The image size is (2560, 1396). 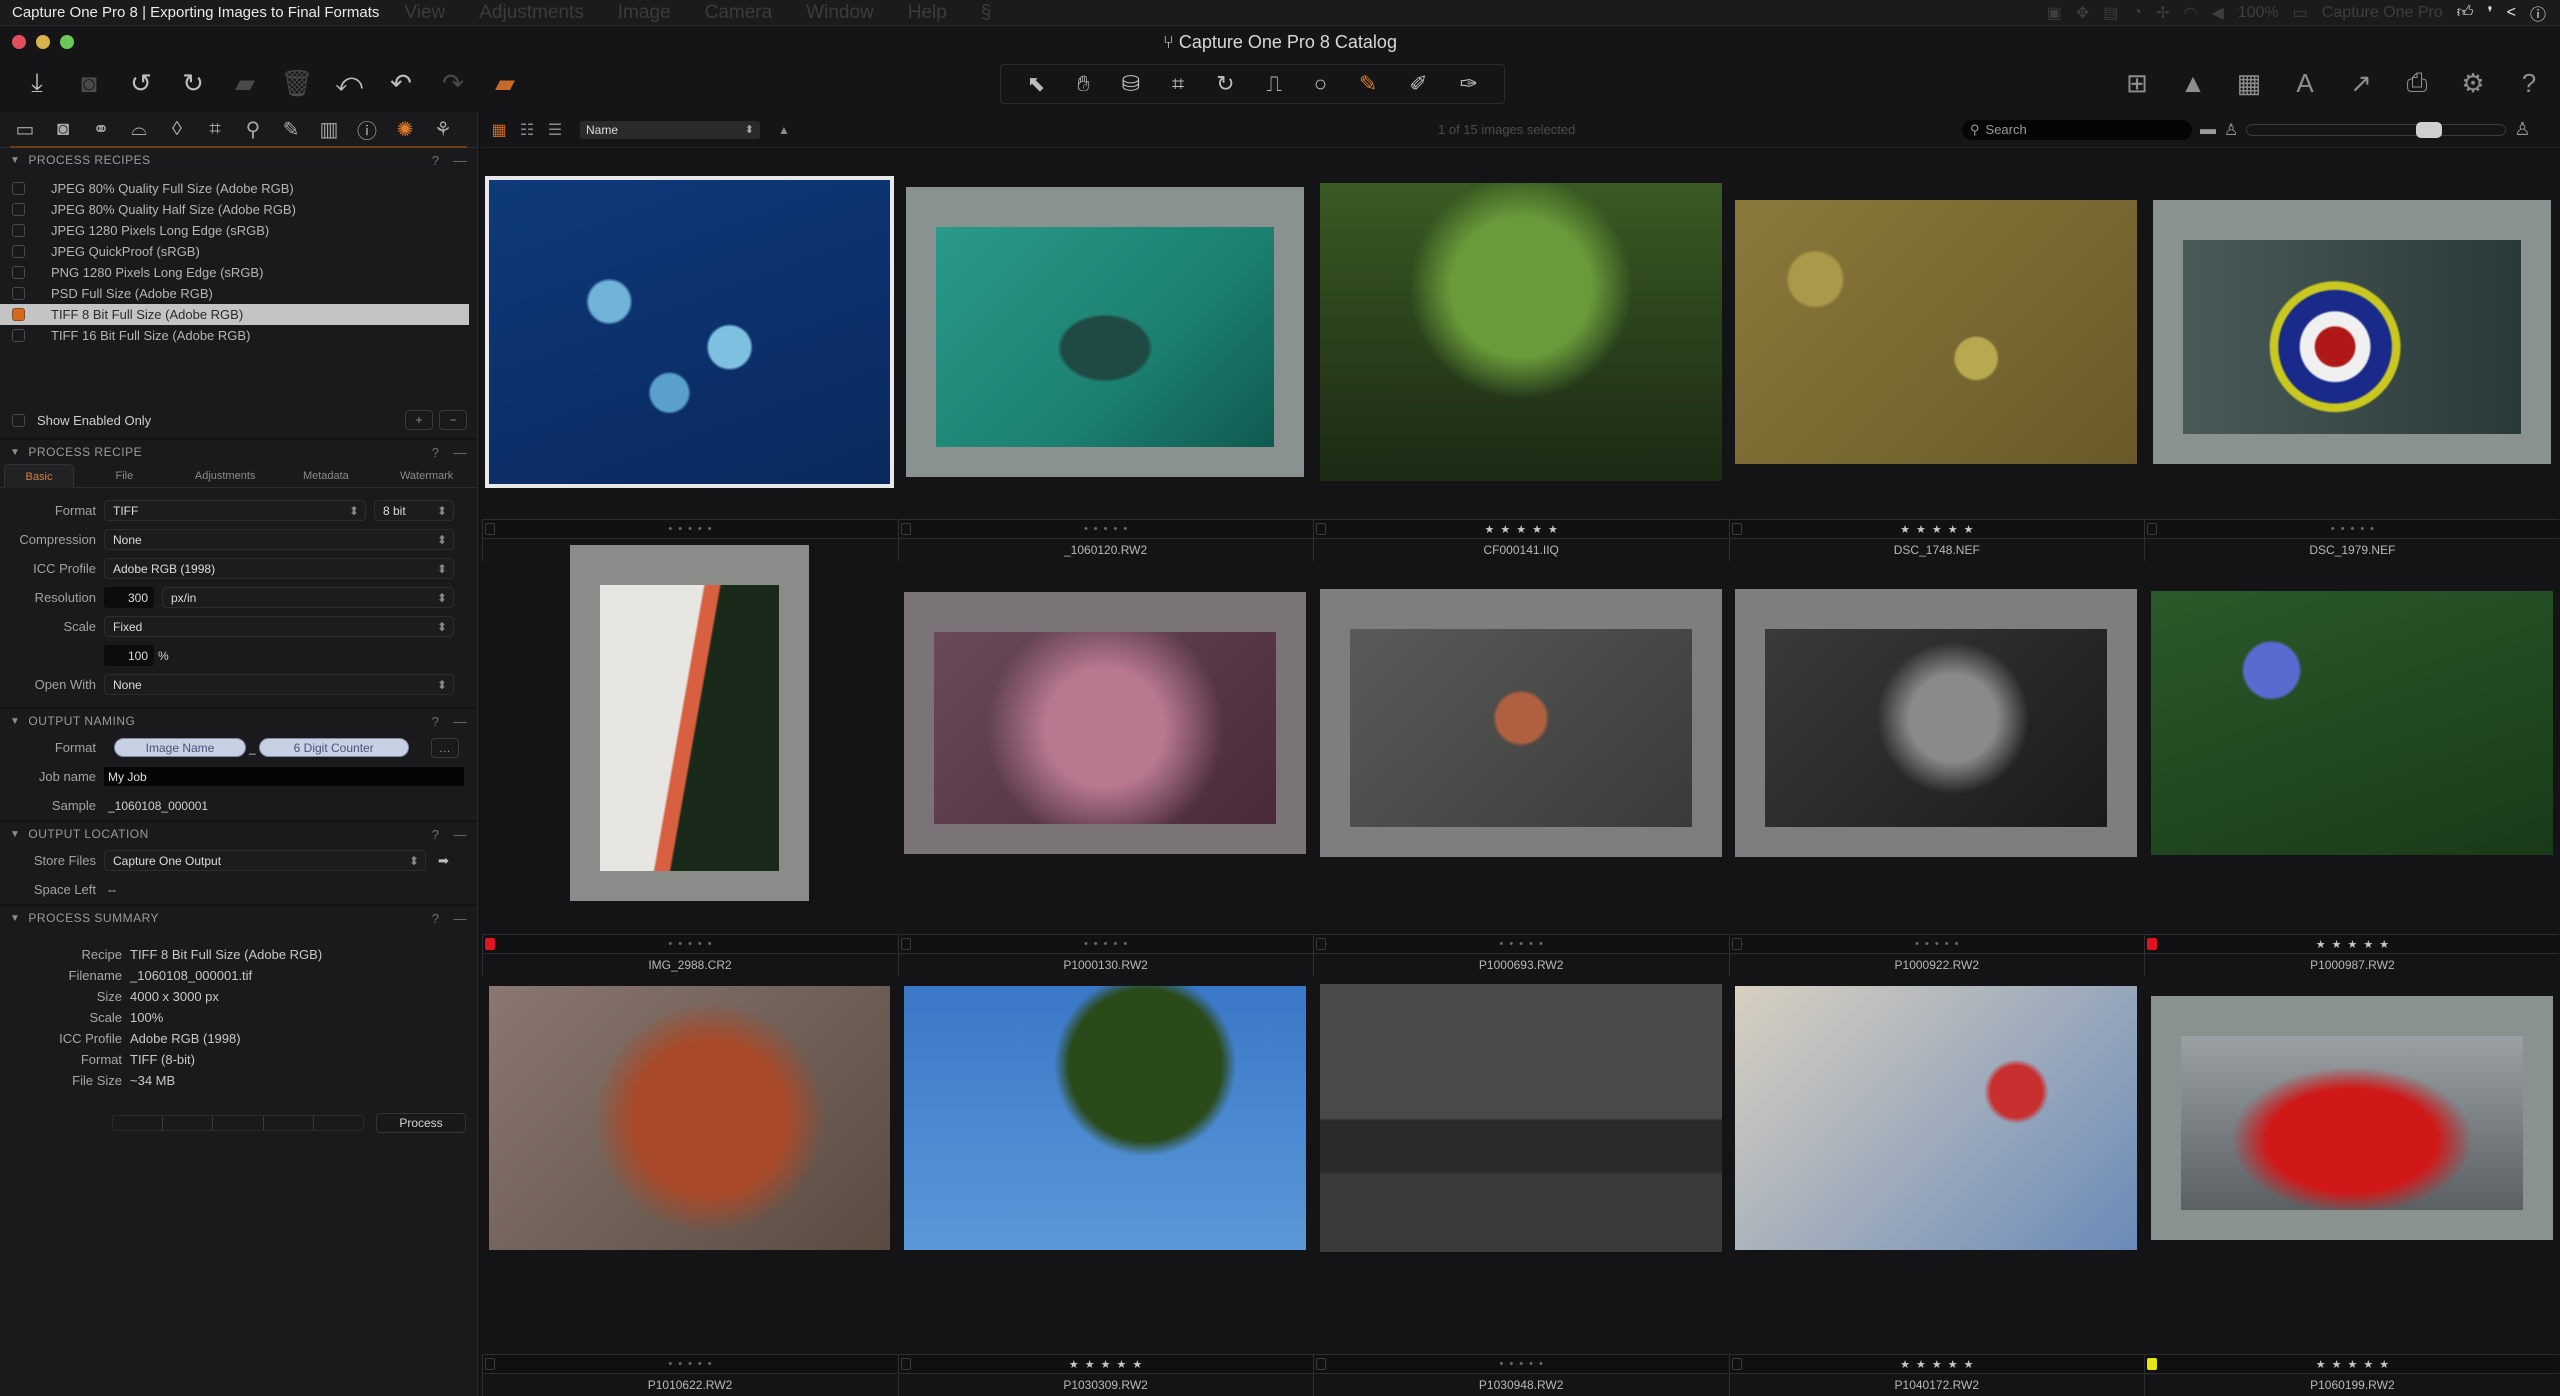 What do you see at coordinates (129, 597) in the screenshot?
I see `resolution-input: 300` at bounding box center [129, 597].